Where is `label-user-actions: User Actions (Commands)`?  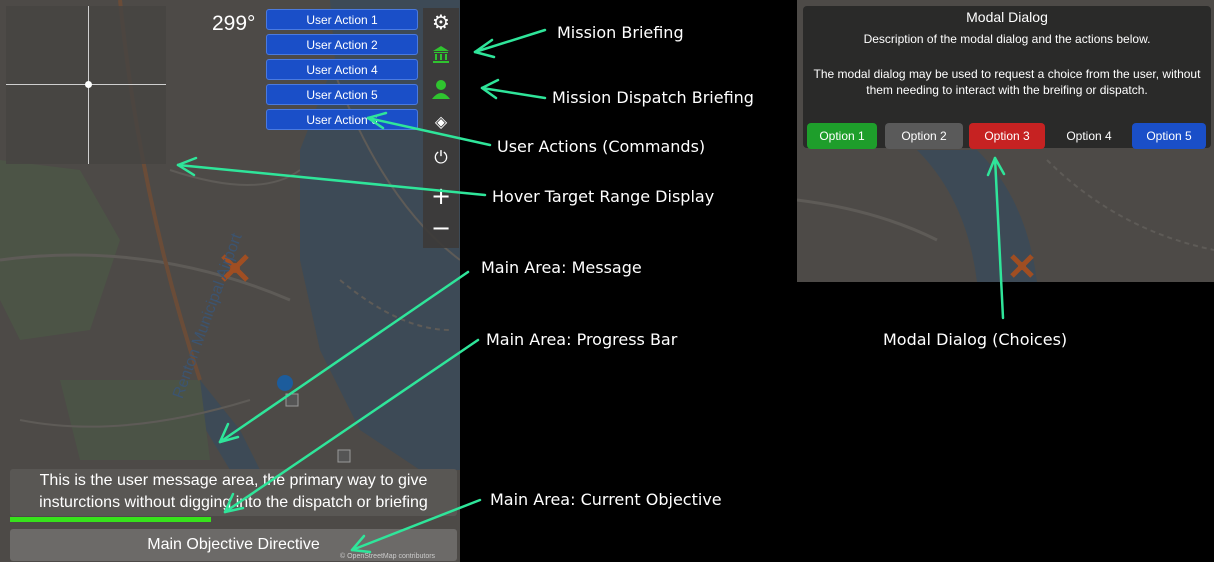 label-user-actions: User Actions (Commands) is located at coordinates (601, 146).